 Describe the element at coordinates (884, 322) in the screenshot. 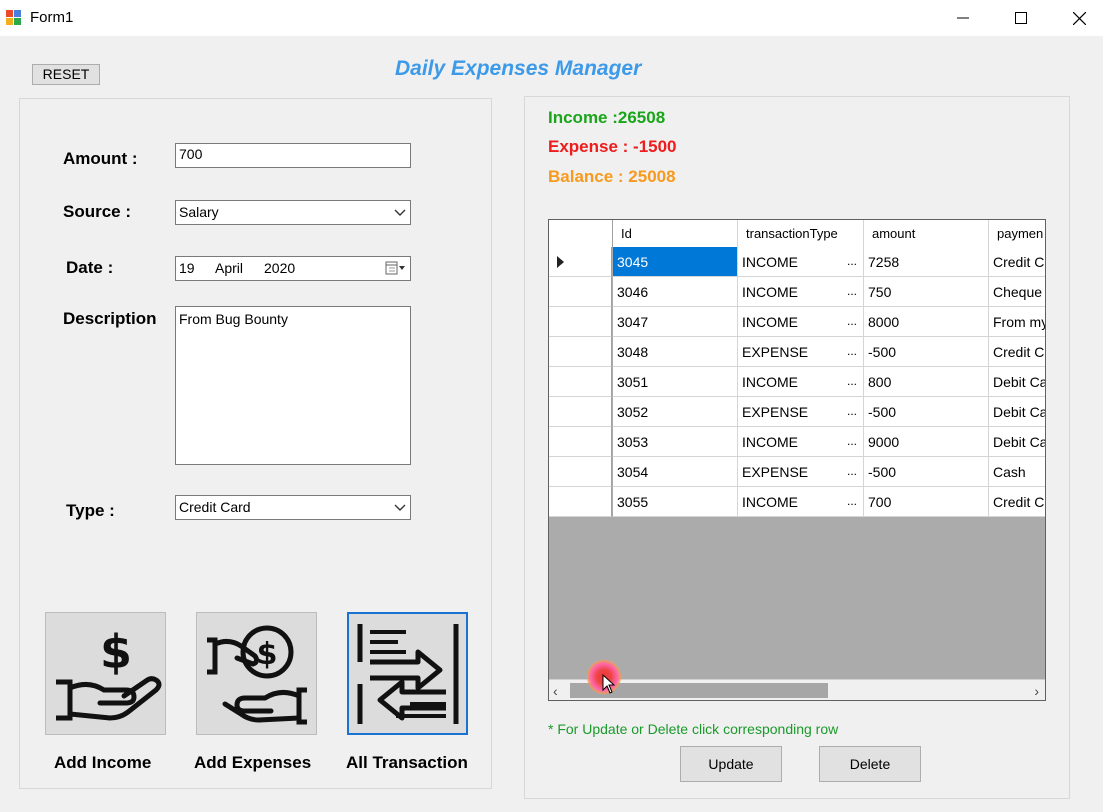

I see `cell-amount-text: 8000` at that location.